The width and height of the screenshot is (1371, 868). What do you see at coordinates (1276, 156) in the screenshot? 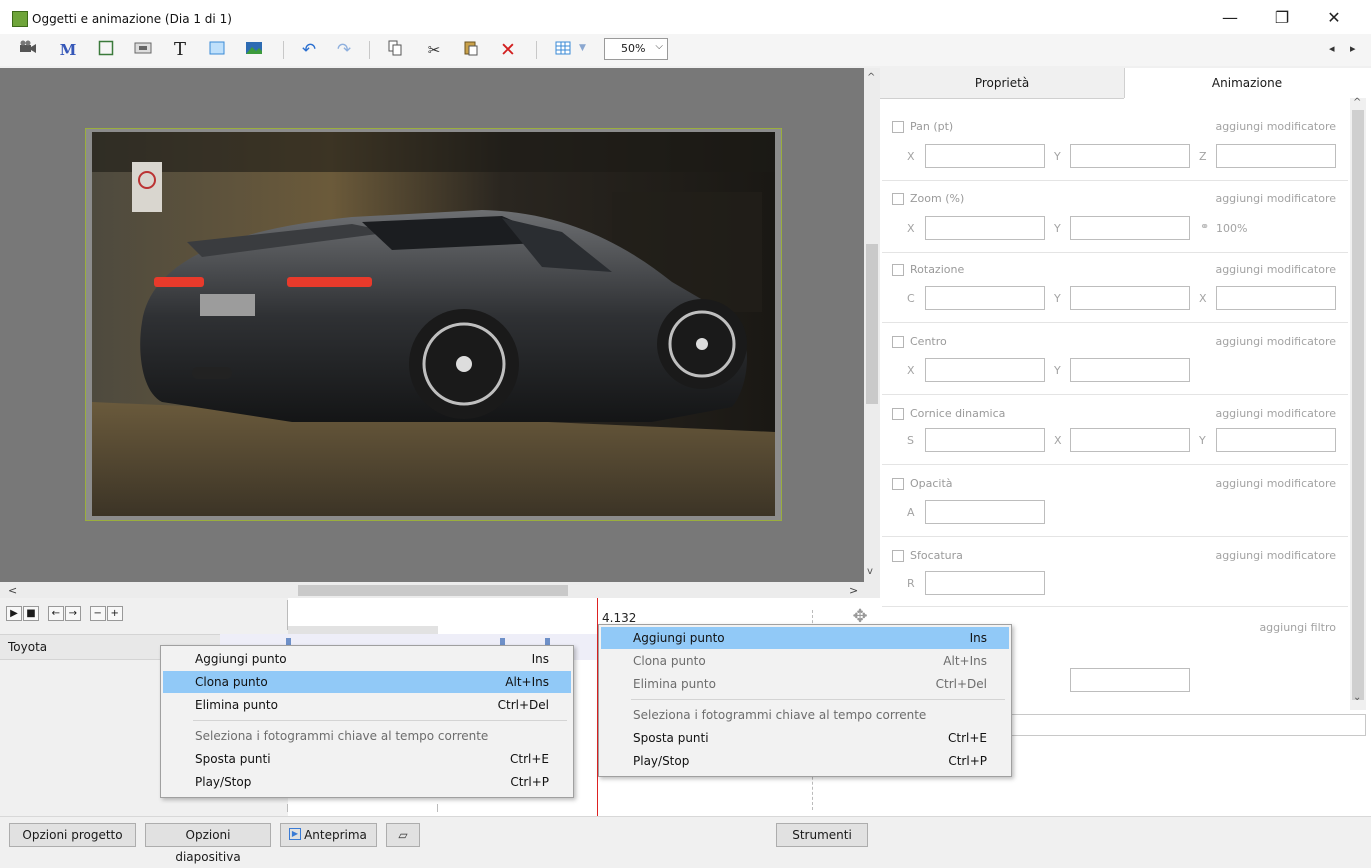
I see `pan-z-input` at bounding box center [1276, 156].